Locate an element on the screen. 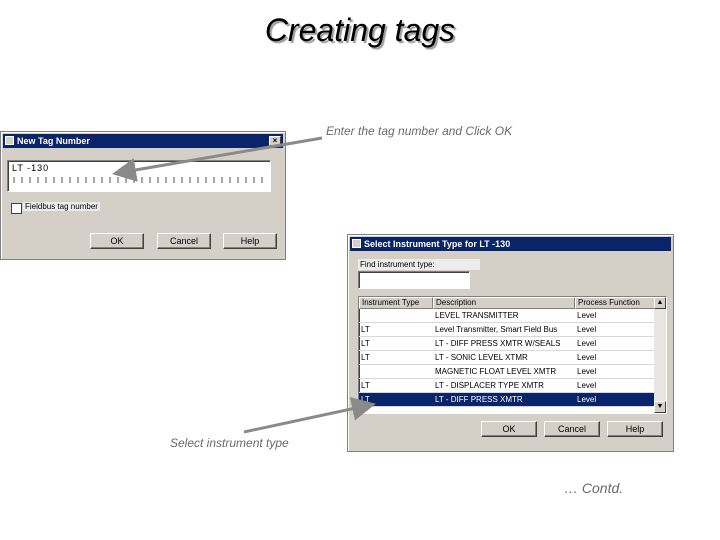 The height and width of the screenshot is (540, 720). cell-desc: LT - DIFF PRESS XMTR is located at coordinates (479, 399).